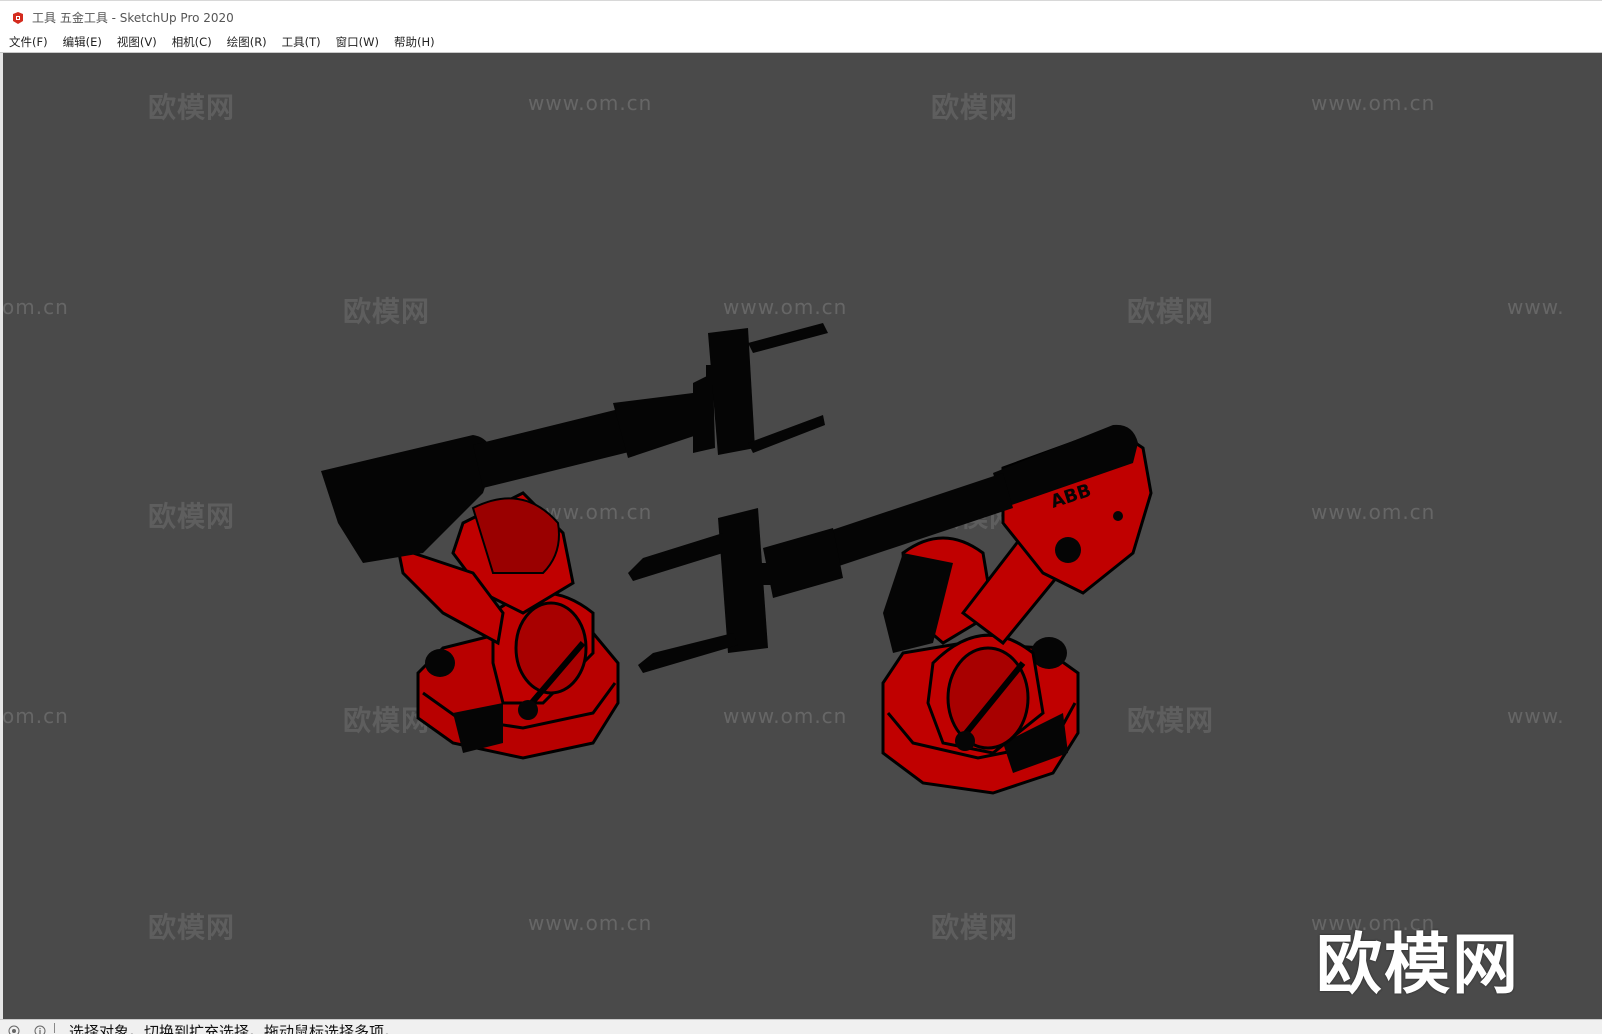 This screenshot has height=1034, width=1602. I want to click on menu-camera: 相机(C), so click(192, 42).